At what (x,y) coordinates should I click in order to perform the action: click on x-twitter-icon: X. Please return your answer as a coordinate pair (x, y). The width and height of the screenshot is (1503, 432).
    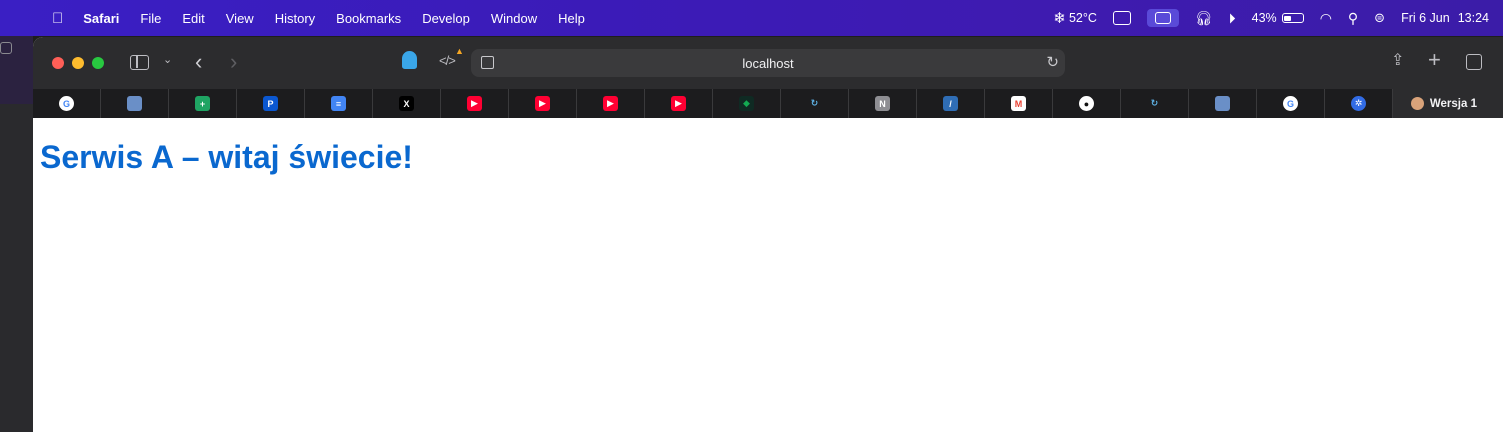
    Looking at the image, I should click on (406, 103).